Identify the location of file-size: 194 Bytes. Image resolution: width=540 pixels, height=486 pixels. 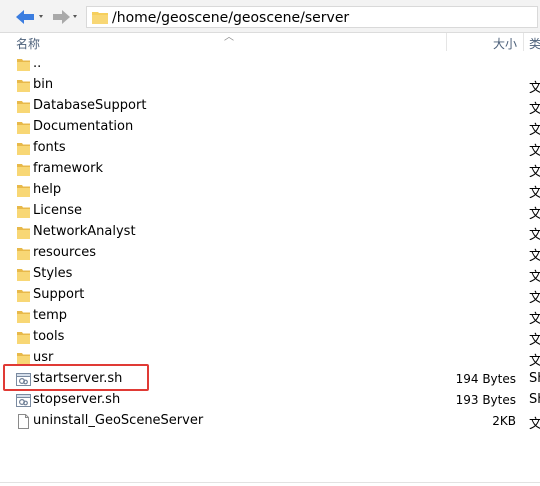
(485, 379).